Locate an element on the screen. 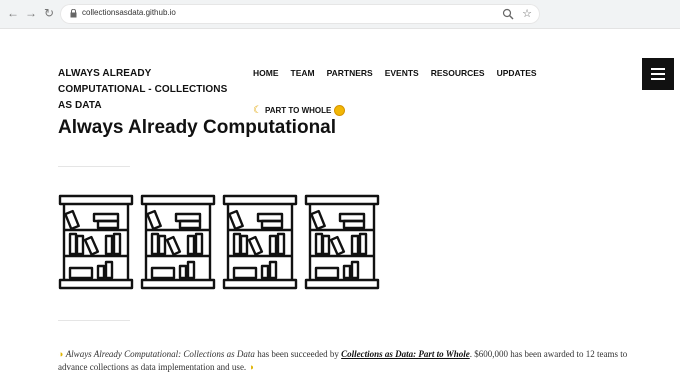 This screenshot has height=374, width=680. part-to-whole-link: Collections as Data: Part to Whole is located at coordinates (405, 354).